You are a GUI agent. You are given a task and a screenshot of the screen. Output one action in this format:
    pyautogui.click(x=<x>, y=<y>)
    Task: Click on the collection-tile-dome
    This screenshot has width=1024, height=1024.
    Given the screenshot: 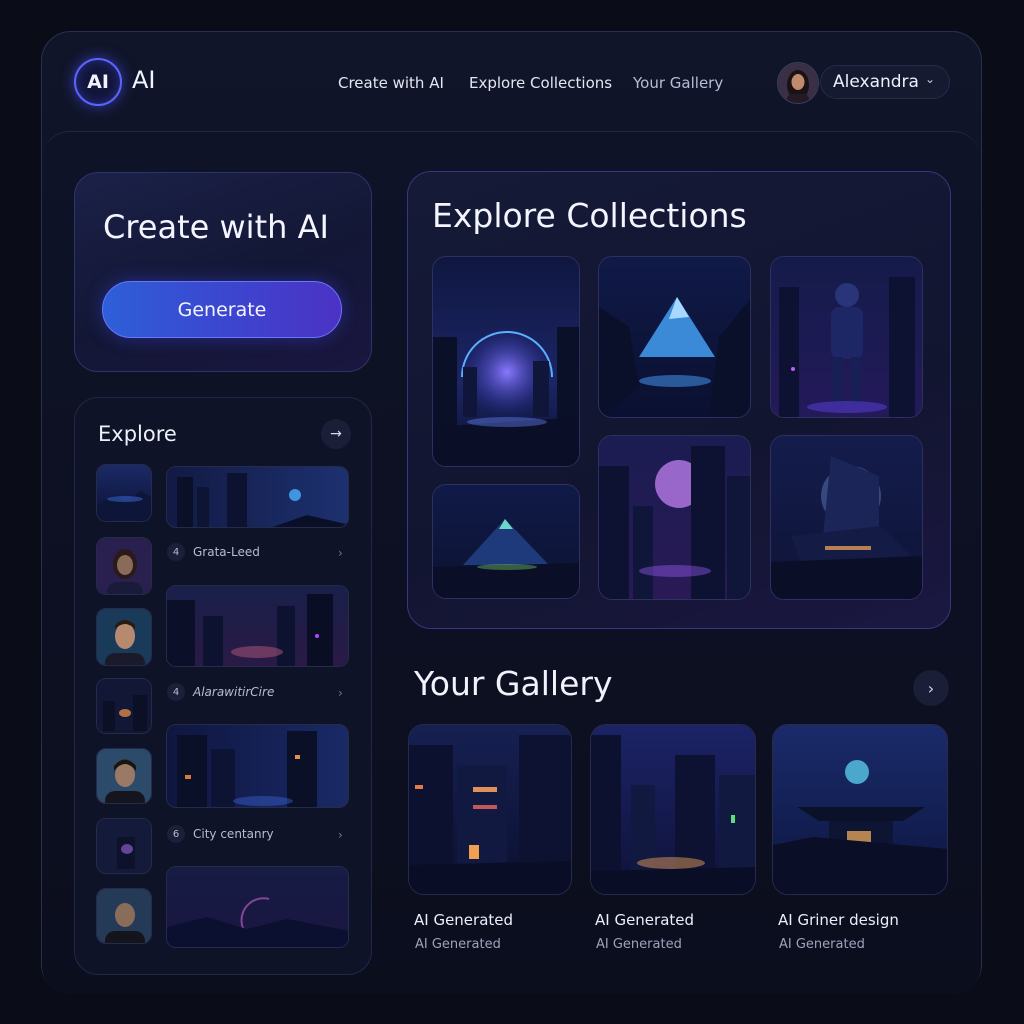 What is the action you would take?
    pyautogui.click(x=506, y=361)
    